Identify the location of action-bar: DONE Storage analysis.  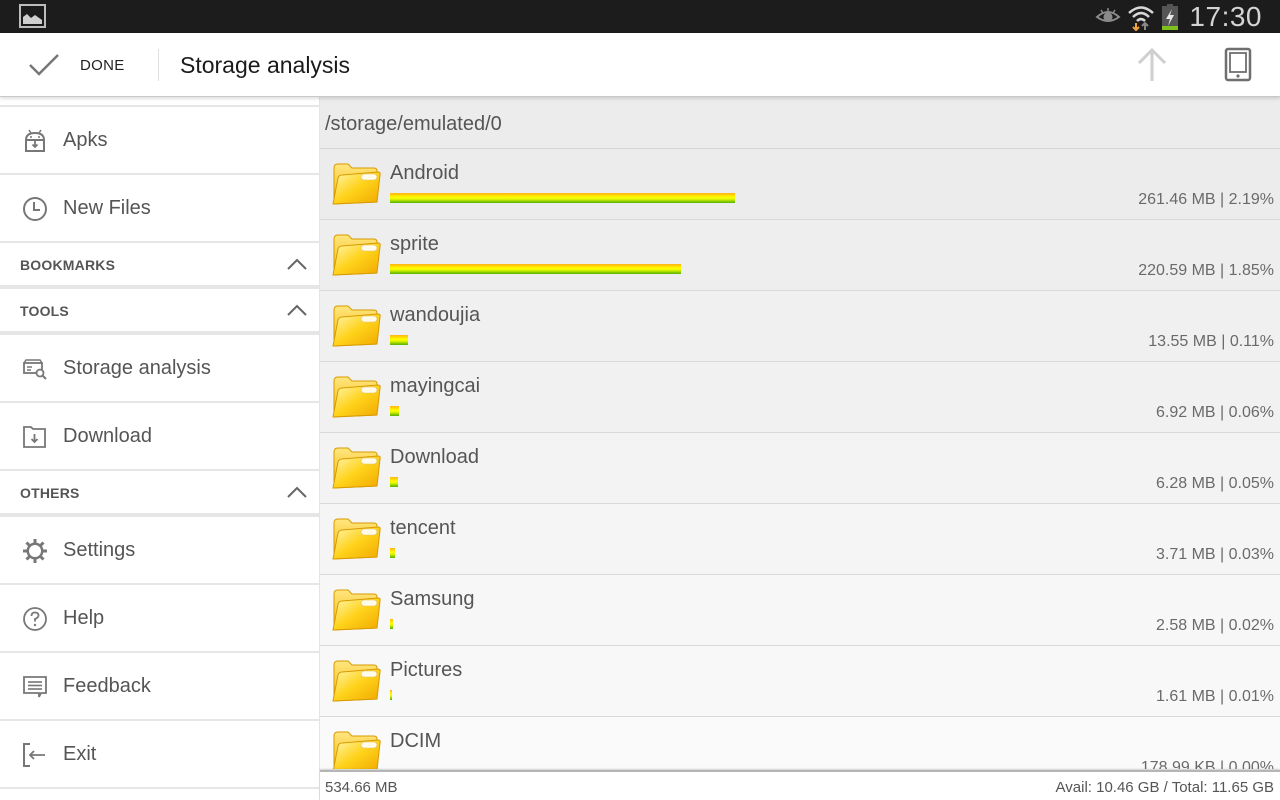
(640, 65).